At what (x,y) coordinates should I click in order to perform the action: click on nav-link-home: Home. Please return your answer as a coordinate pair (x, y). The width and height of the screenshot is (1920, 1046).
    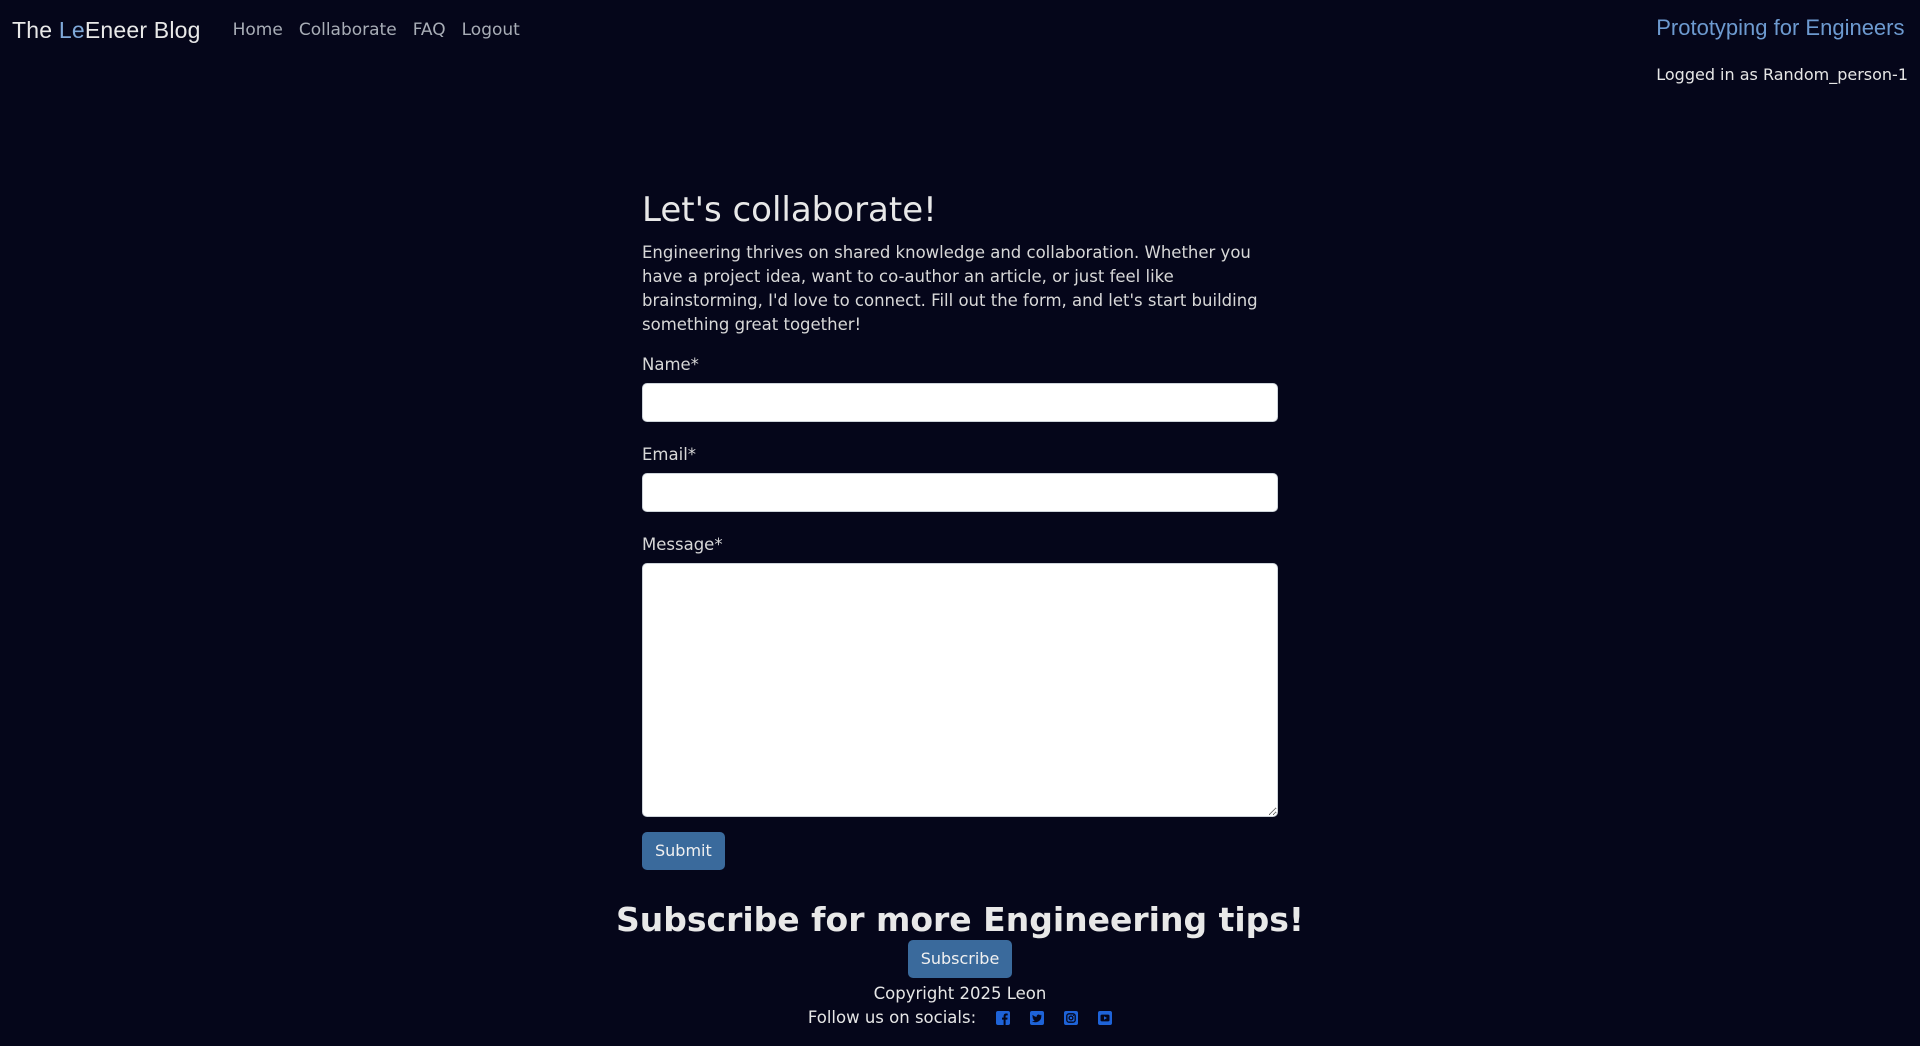
    Looking at the image, I should click on (258, 30).